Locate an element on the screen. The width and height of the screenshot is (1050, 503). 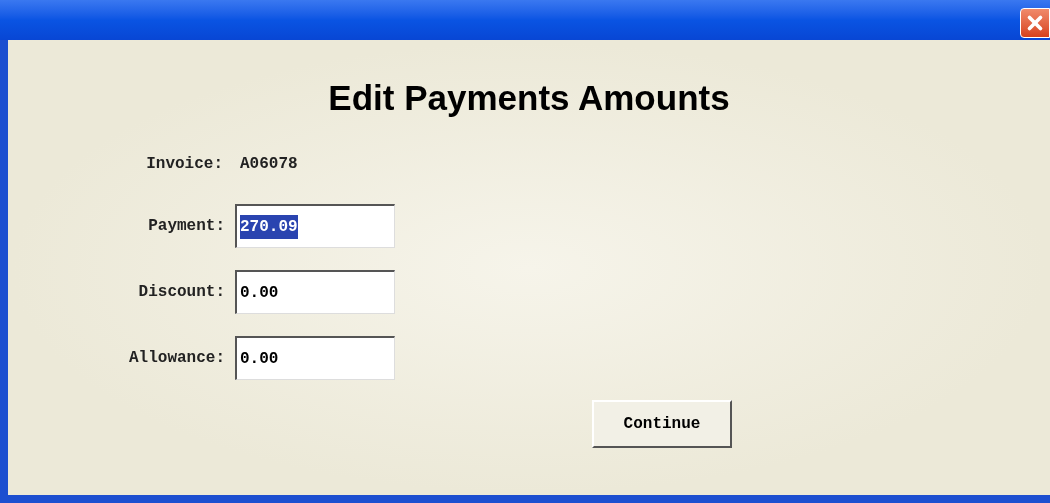
continue-button: Continue is located at coordinates (662, 424).